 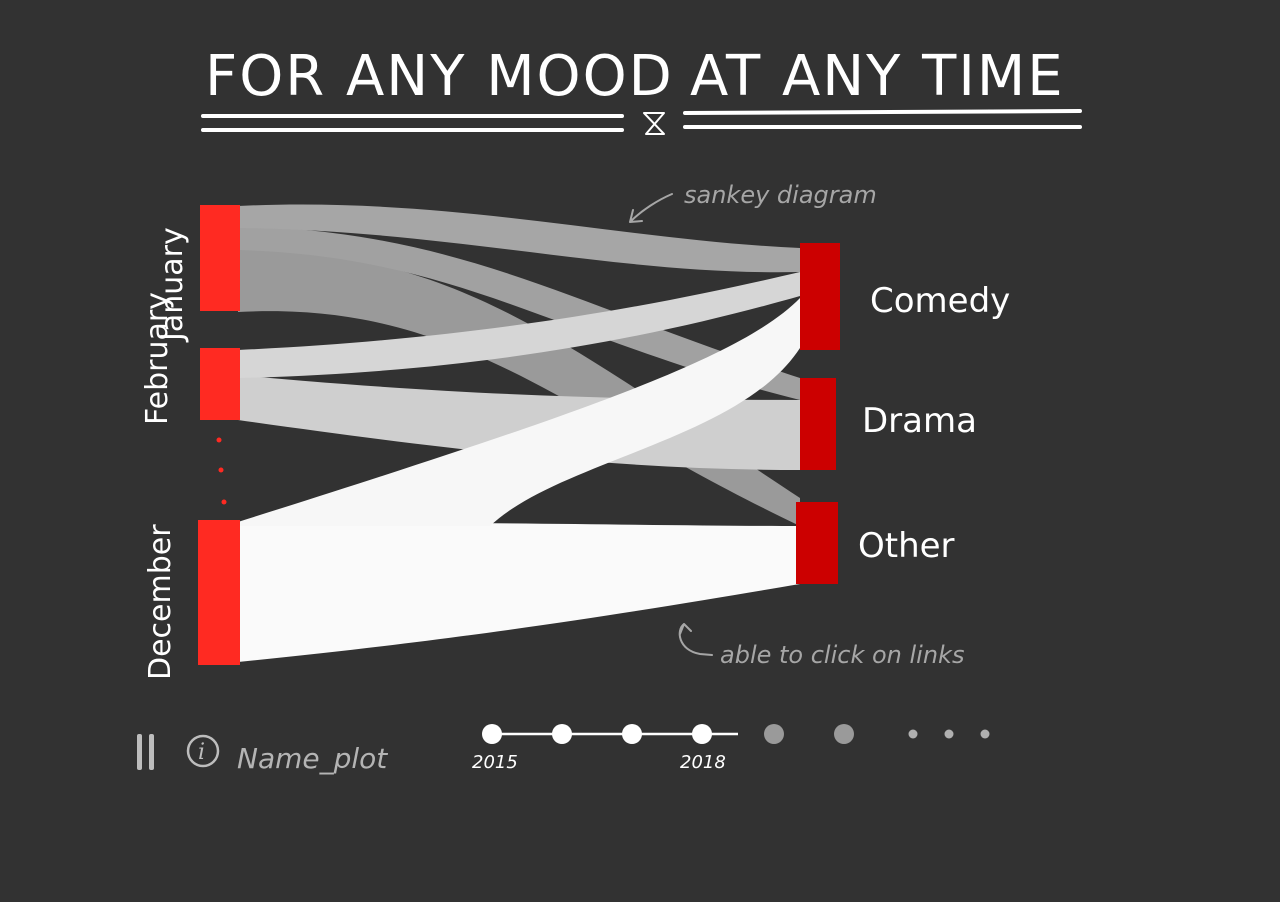 What do you see at coordinates (220, 258) in the screenshot?
I see `node-january` at bounding box center [220, 258].